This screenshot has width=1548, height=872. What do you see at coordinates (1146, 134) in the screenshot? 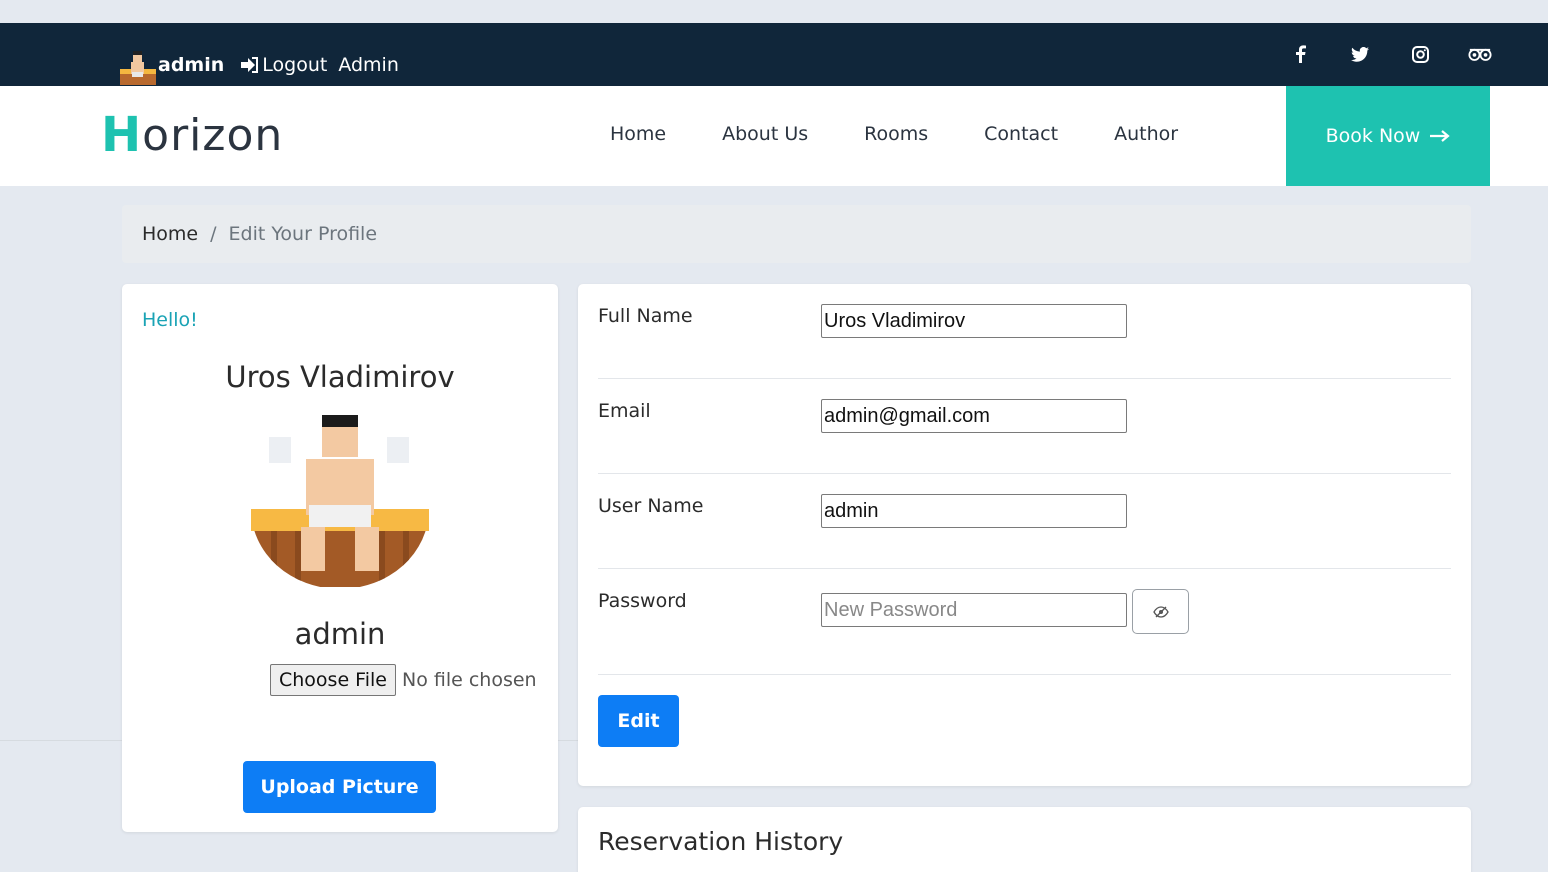
I see `nav-author: Author` at bounding box center [1146, 134].